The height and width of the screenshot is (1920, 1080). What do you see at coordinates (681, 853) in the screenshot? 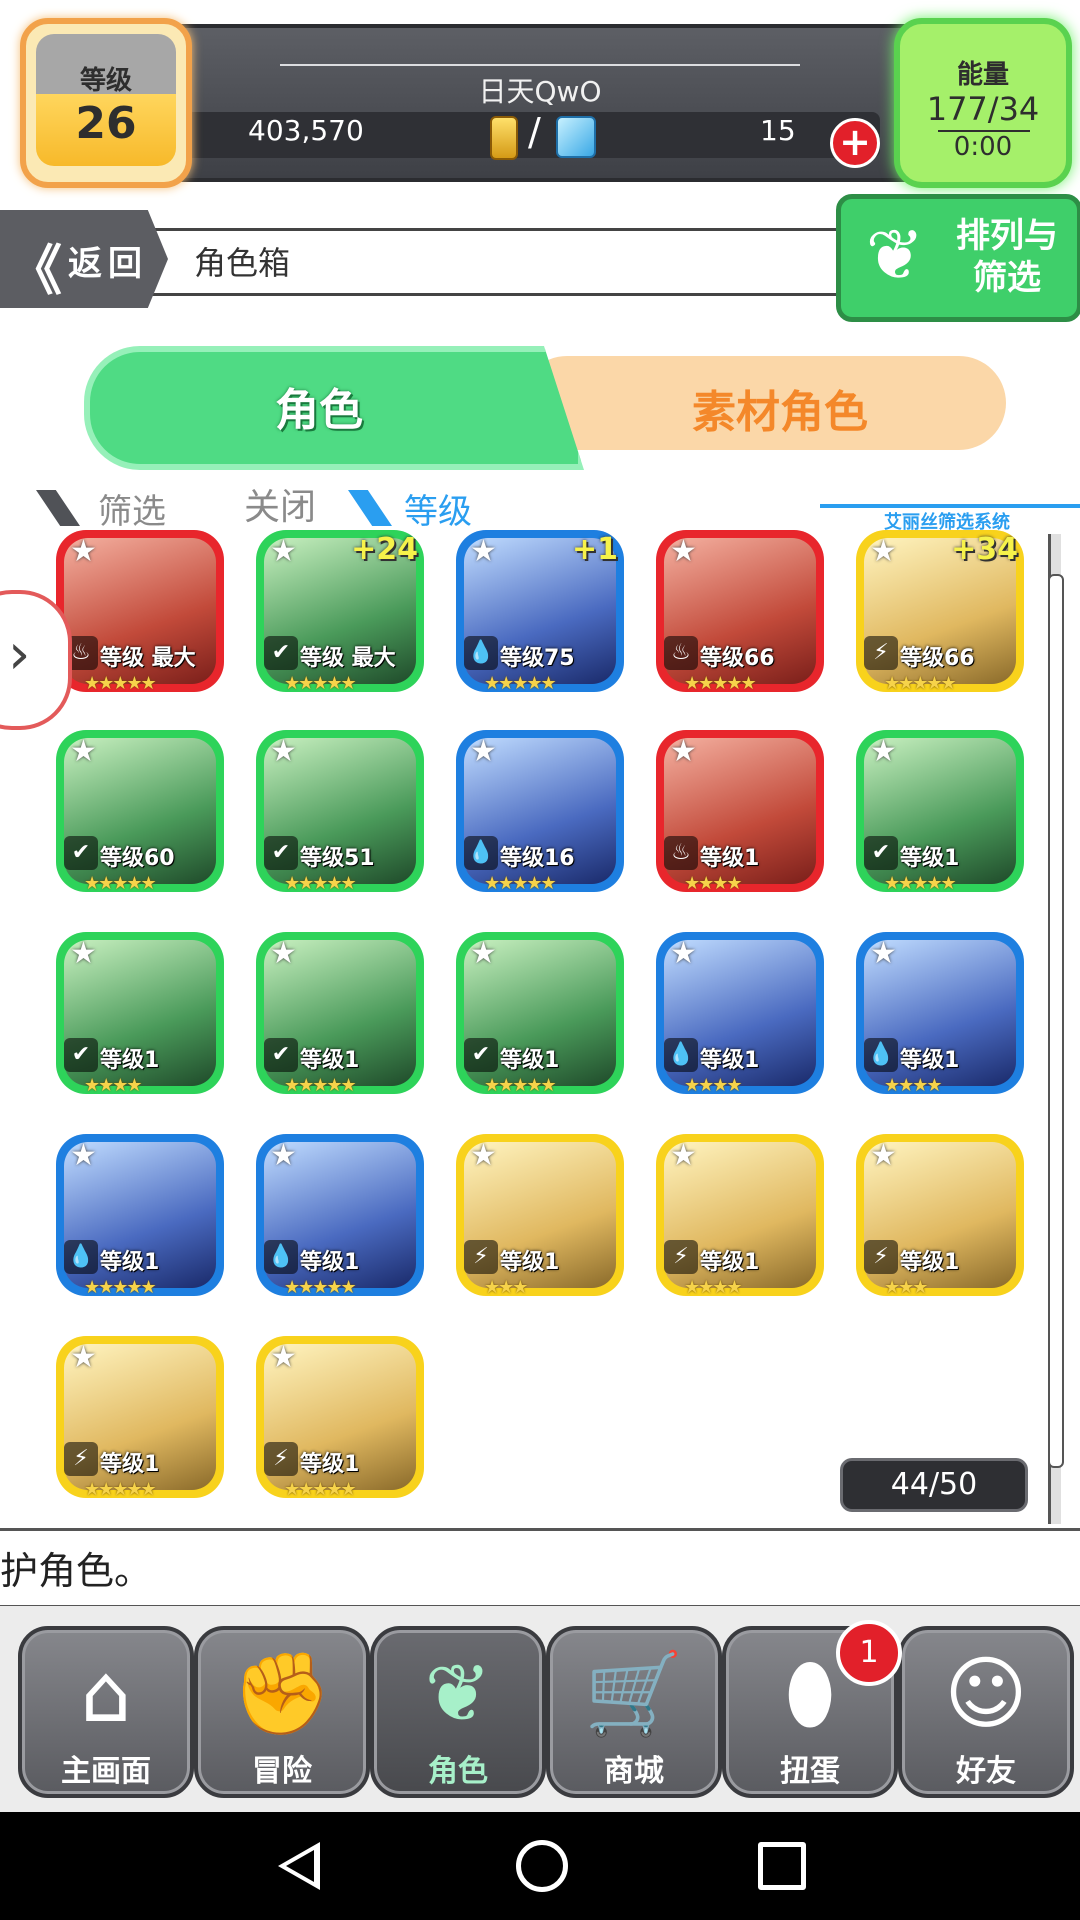
I see `element-icon: ♨` at bounding box center [681, 853].